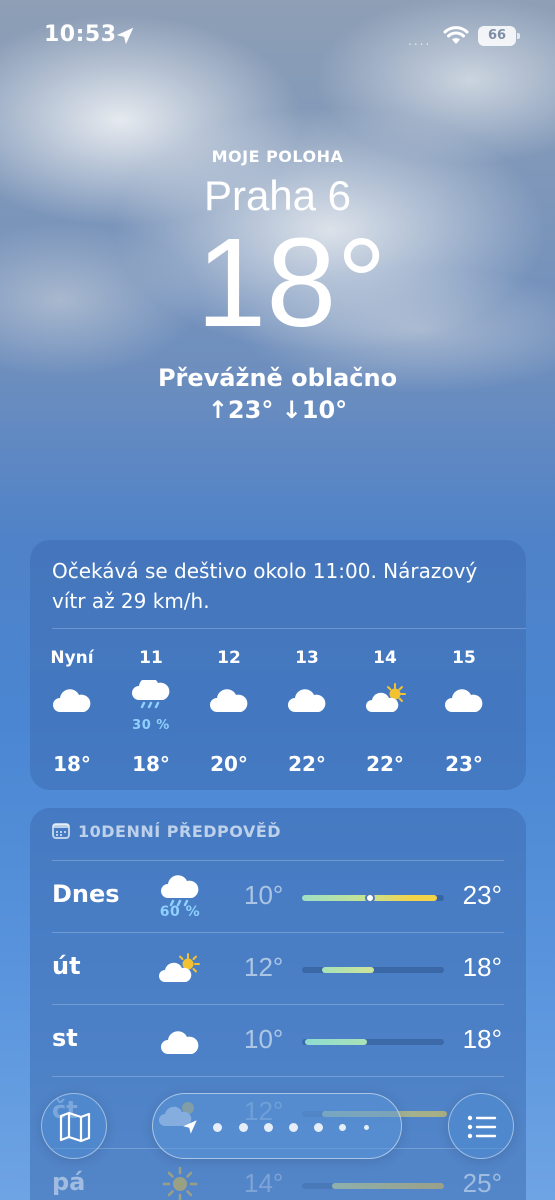  Describe the element at coordinates (307, 658) in the screenshot. I see `hour-label: 13` at that location.